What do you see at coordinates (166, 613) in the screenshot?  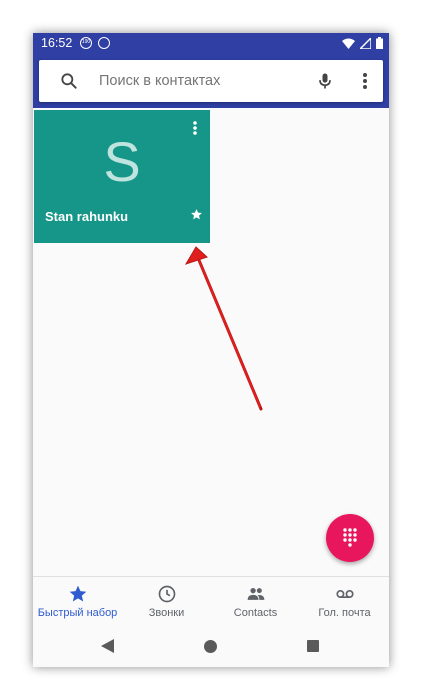 I see `tab-label: Звонки` at bounding box center [166, 613].